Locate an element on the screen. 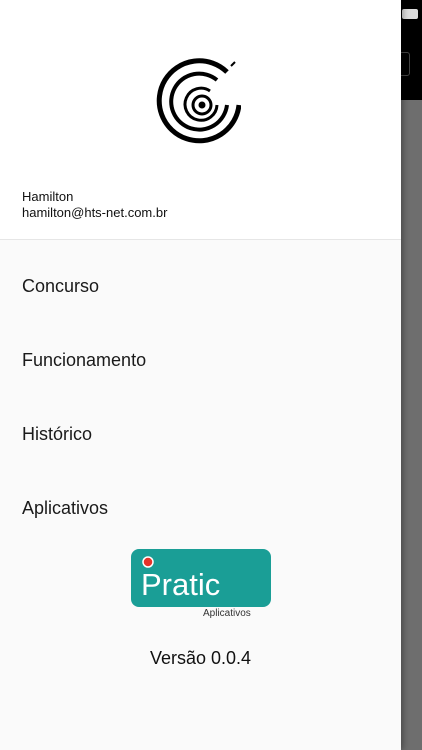  spiral-target-logo-icon is located at coordinates (198, 101).